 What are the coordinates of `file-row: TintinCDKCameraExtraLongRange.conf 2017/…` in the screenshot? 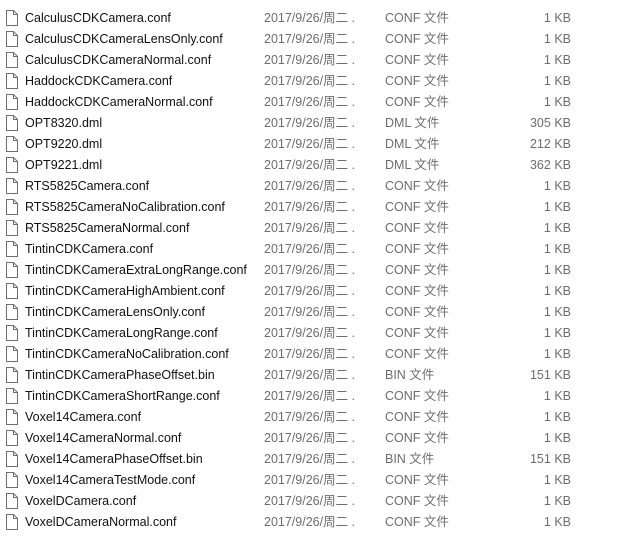 It's located at (312, 270).